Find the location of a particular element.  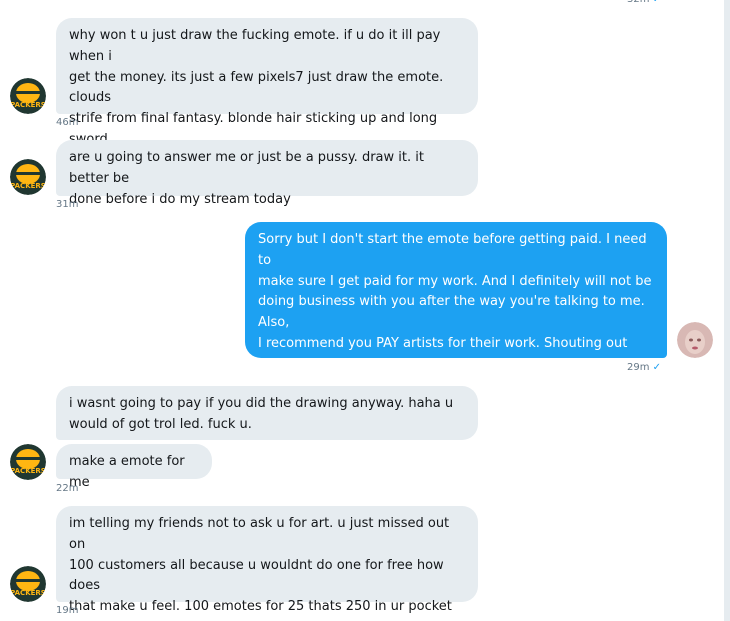

timestamp-text: 29m is located at coordinates (638, 367).